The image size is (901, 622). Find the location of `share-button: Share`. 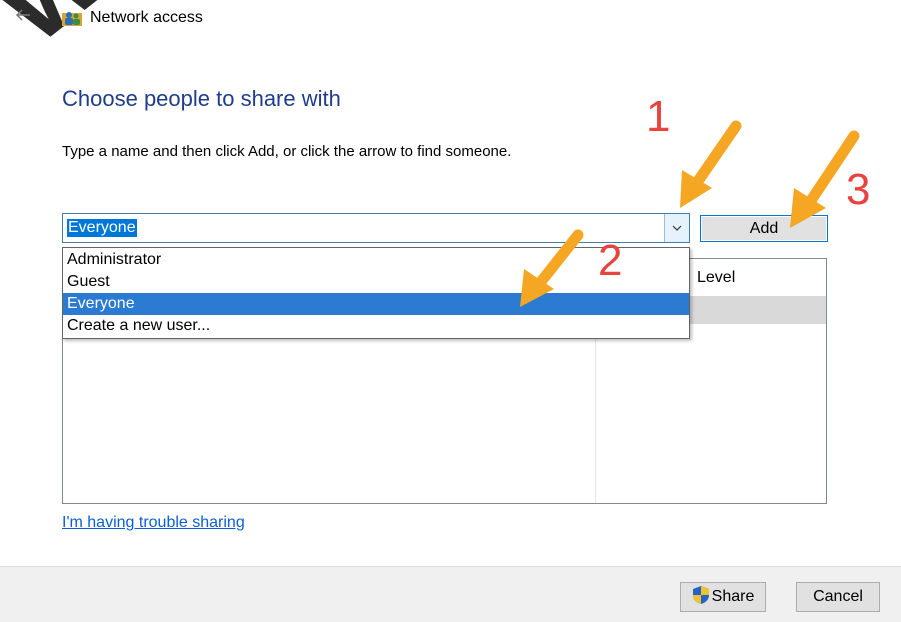

share-button: Share is located at coordinates (723, 597).